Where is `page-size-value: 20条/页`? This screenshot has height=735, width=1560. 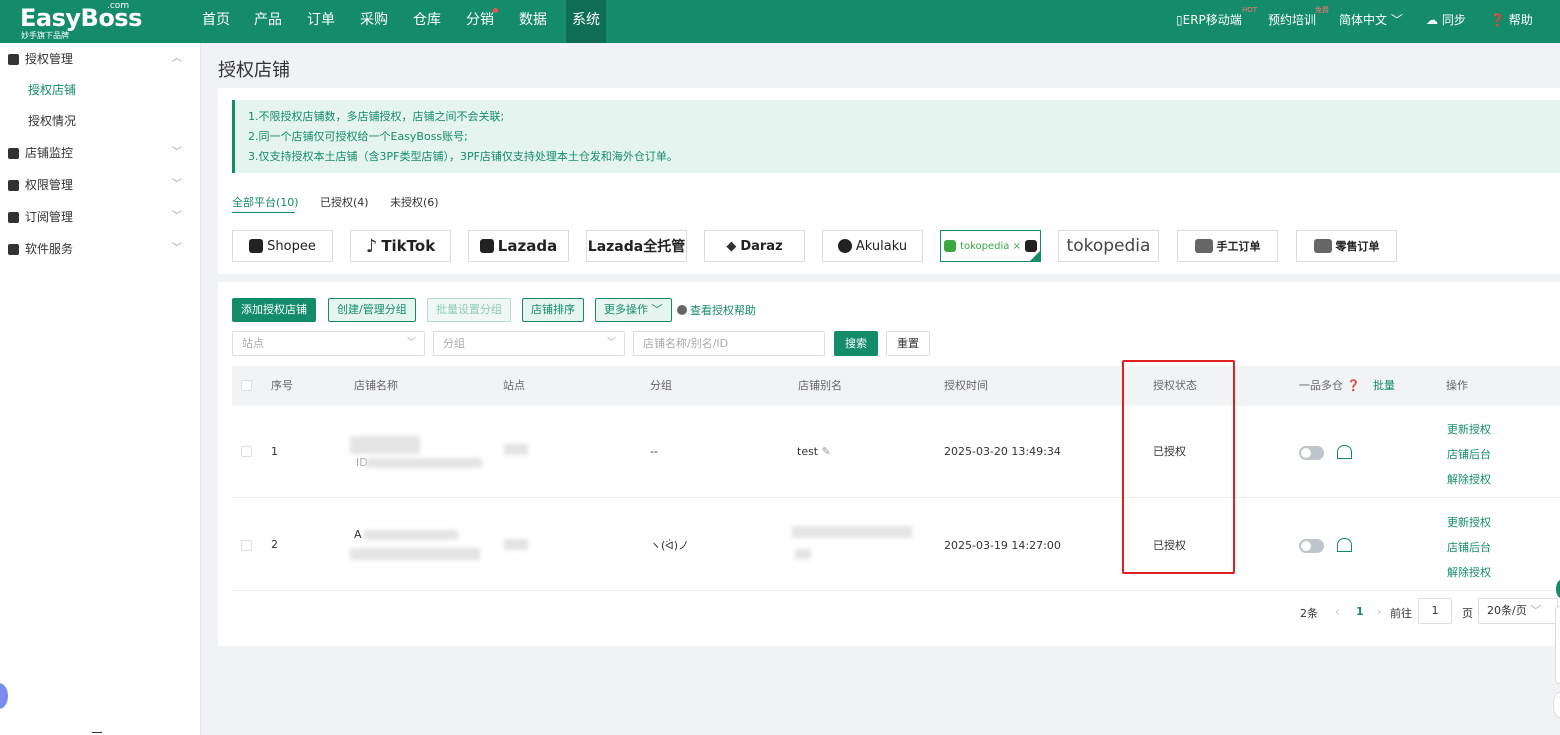
page-size-value: 20条/页 is located at coordinates (1507, 610).